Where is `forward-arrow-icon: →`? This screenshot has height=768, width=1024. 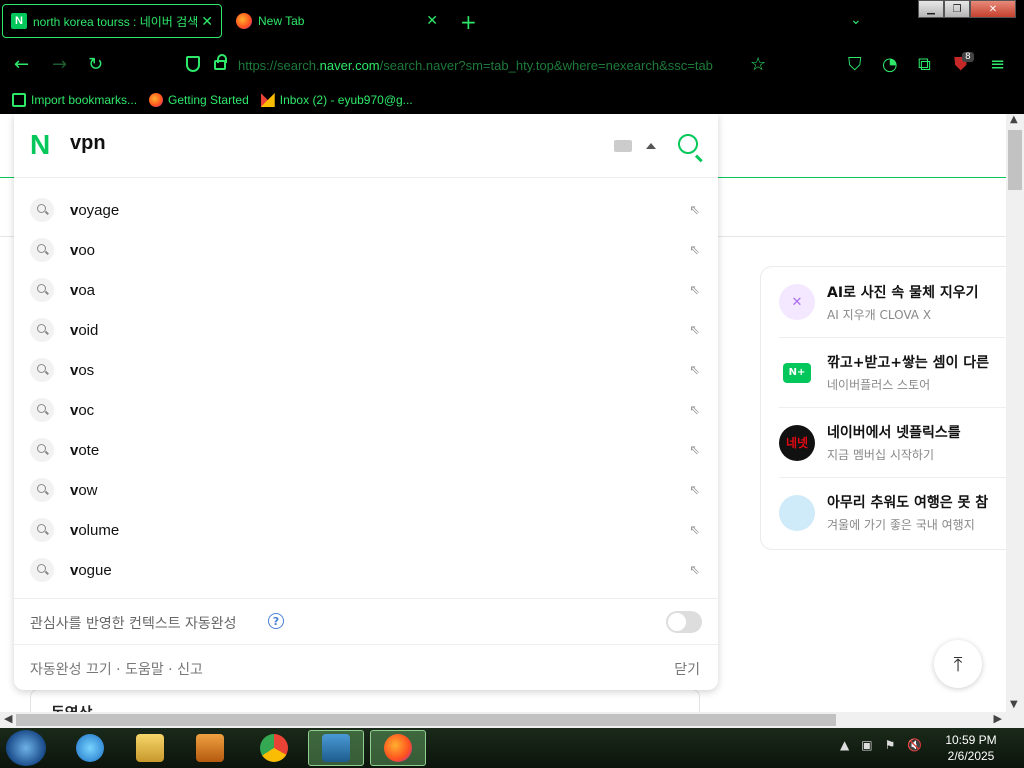
forward-arrow-icon: → is located at coordinates (59, 64).